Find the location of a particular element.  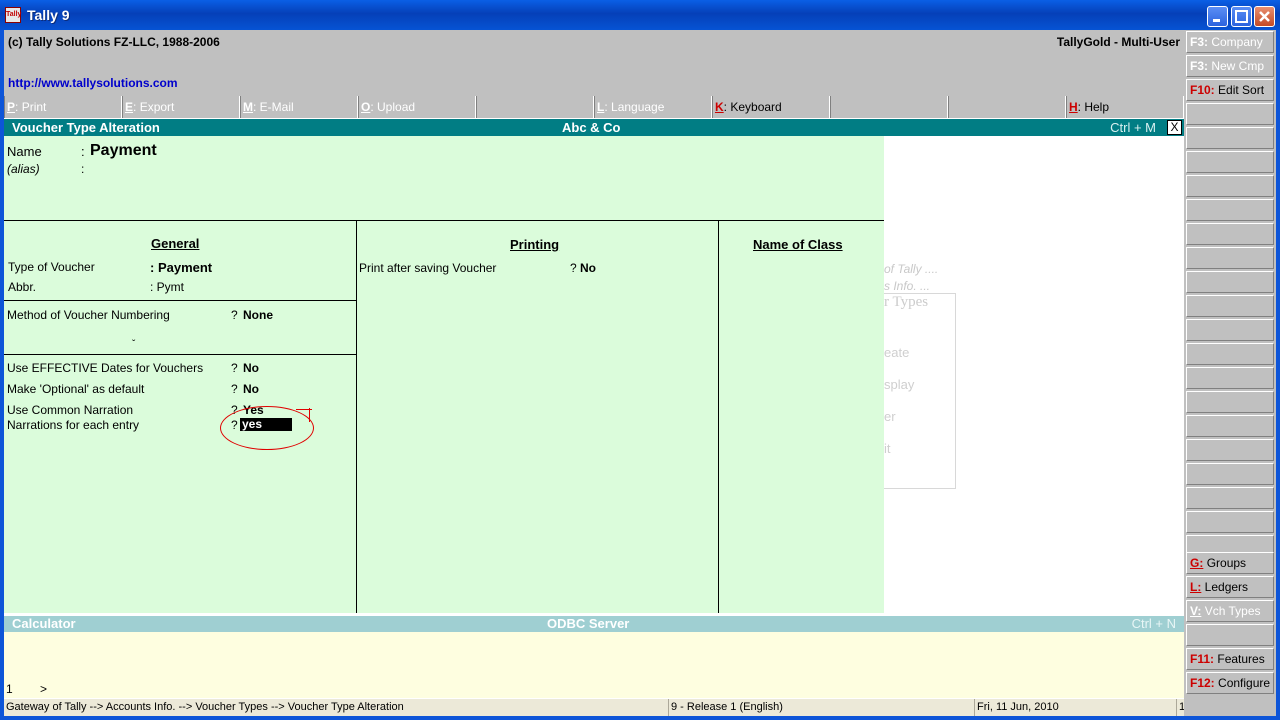

print-button: P: Print is located at coordinates (63, 107).